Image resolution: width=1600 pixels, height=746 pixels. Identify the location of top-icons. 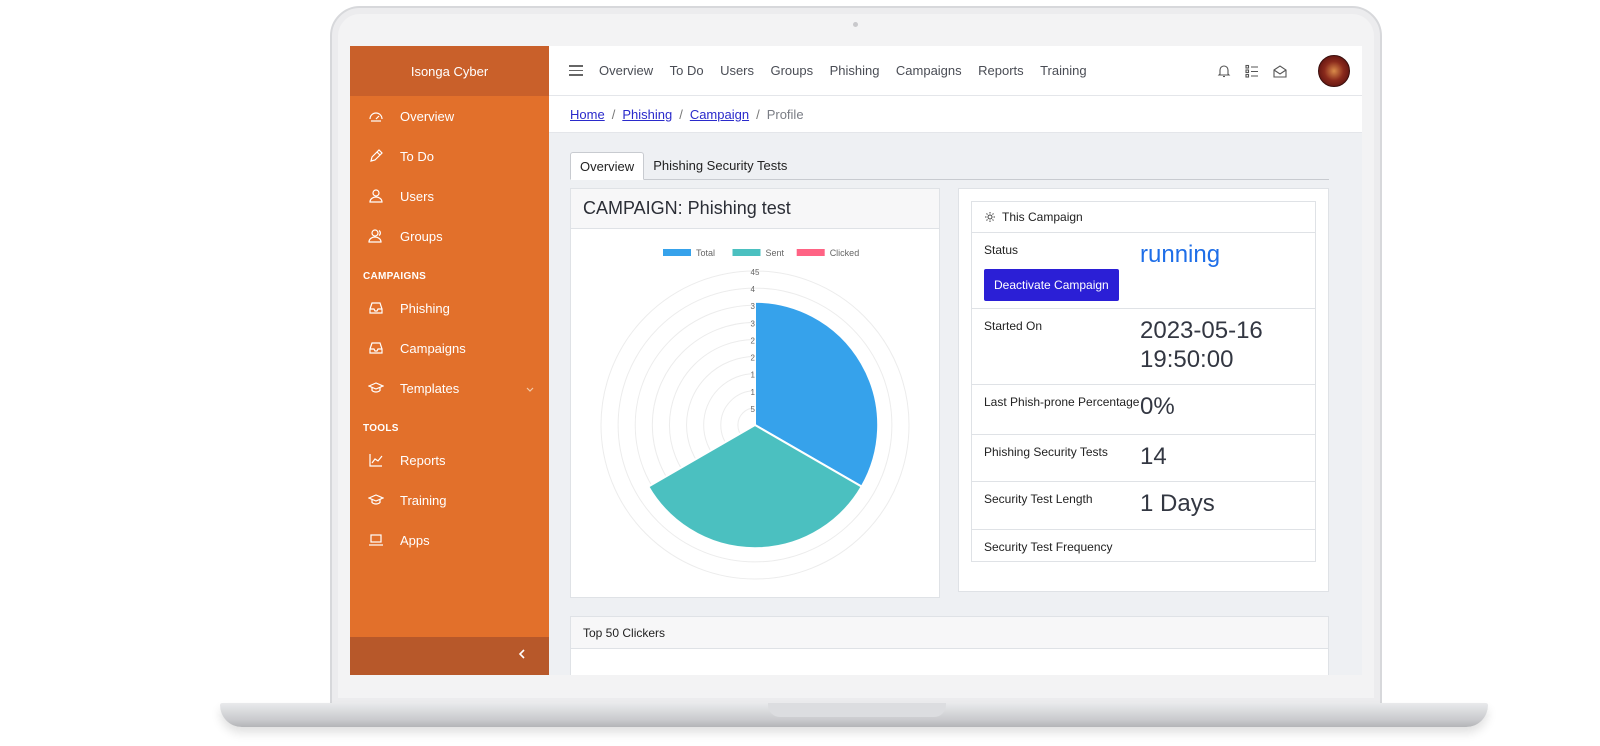
(1277, 71).